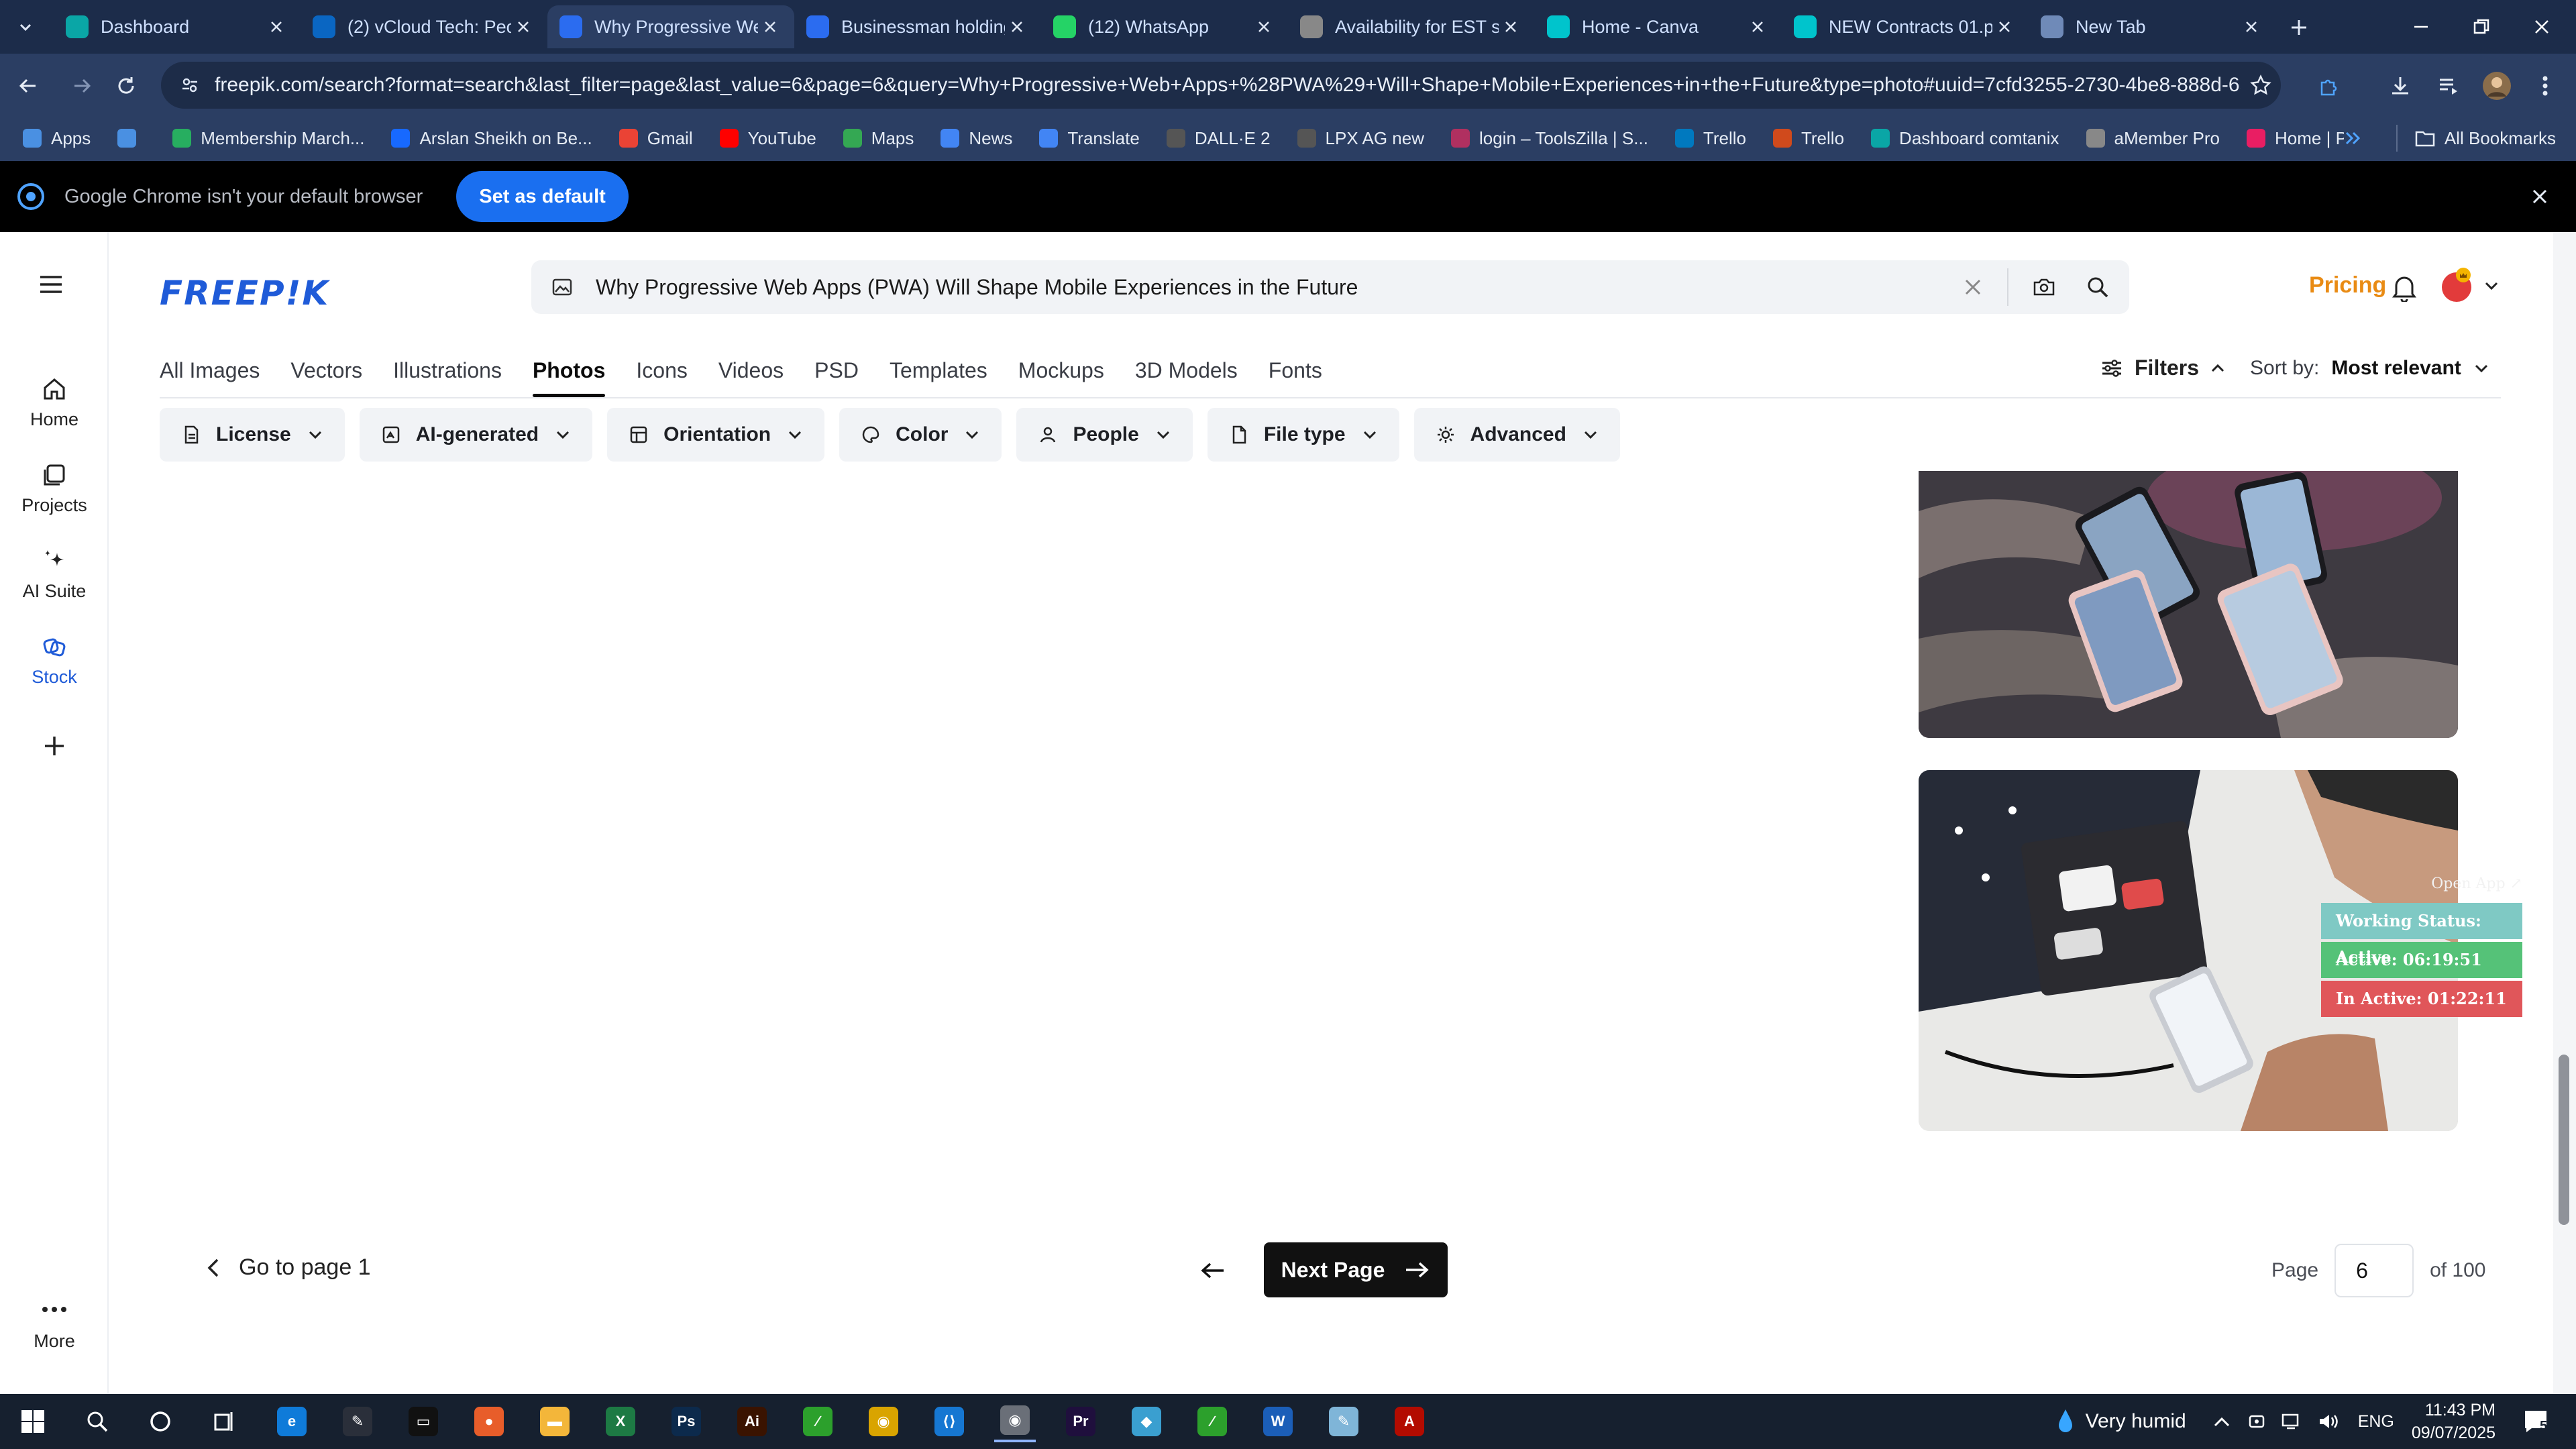 This screenshot has height=1449, width=2576. I want to click on photo-result-phones-in-hands, so click(2188, 604).